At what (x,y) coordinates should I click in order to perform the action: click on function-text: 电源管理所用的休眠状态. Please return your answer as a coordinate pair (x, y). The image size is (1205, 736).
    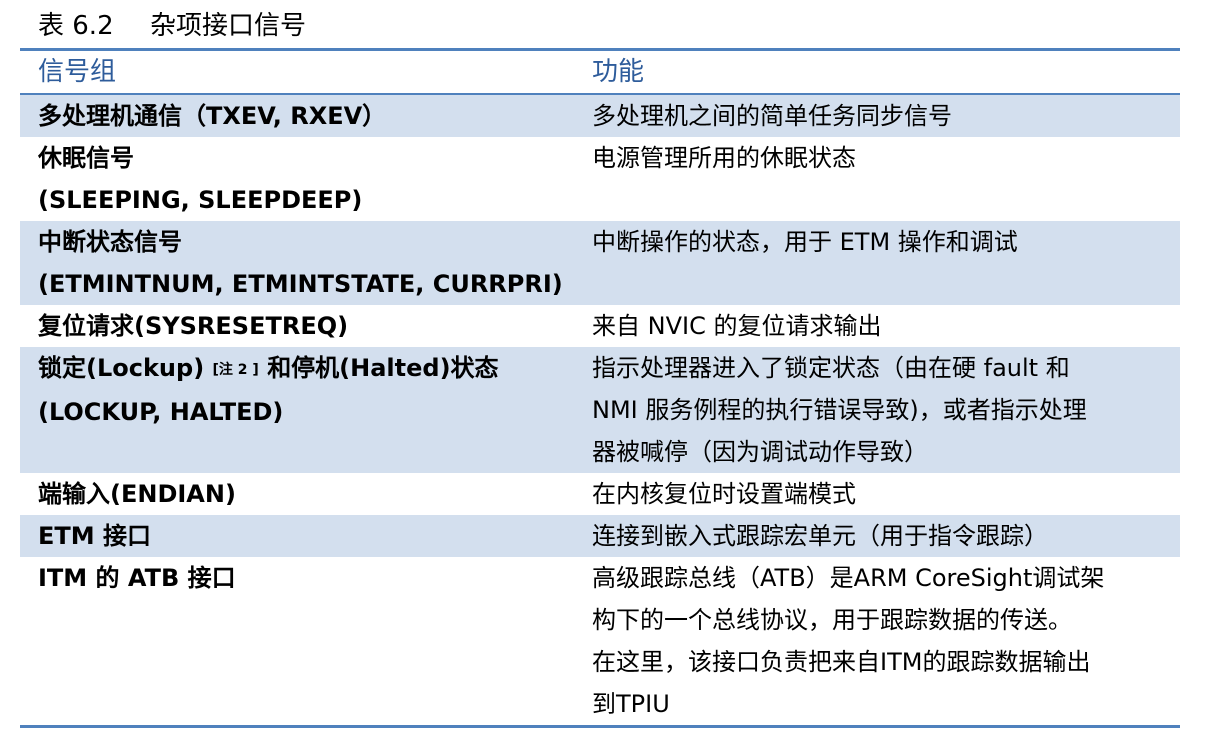
    Looking at the image, I should click on (724, 158).